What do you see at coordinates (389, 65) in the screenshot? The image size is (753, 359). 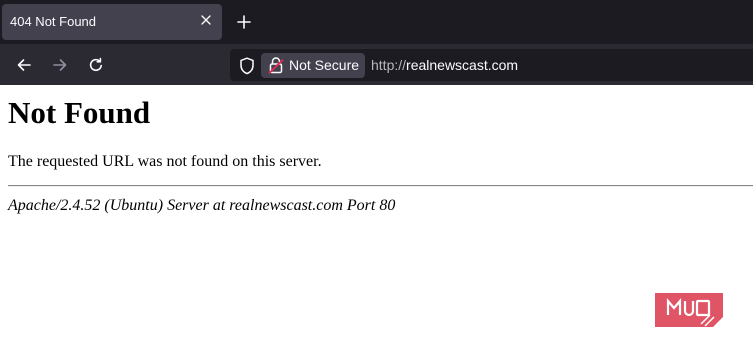 I see `url-scheme: http://` at bounding box center [389, 65].